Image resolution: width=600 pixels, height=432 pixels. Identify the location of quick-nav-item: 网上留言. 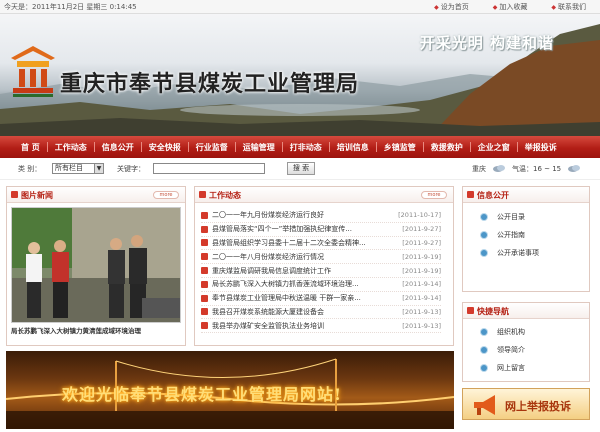
(503, 368).